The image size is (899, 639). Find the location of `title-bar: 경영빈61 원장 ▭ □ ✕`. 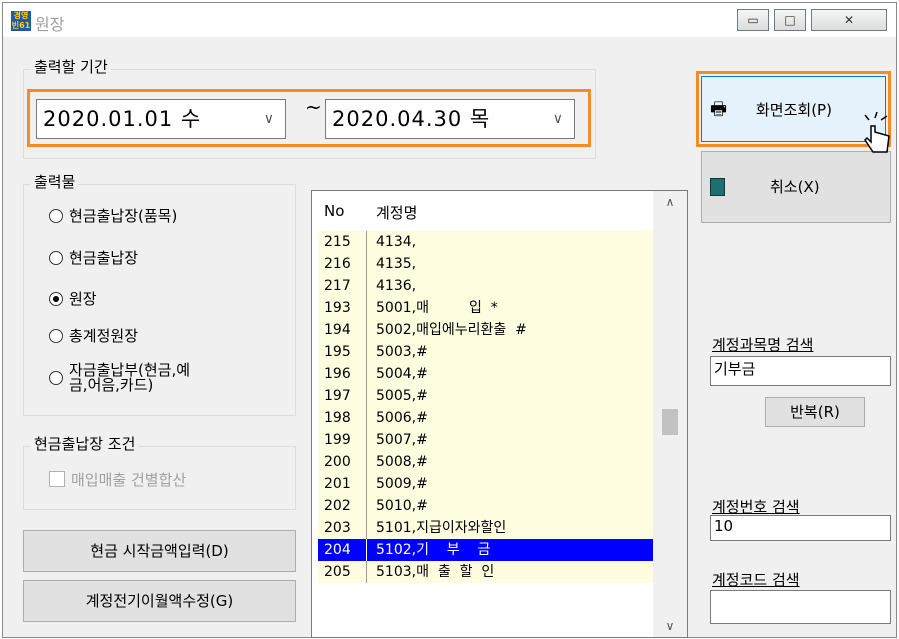

title-bar: 경영빈61 원장 ▭ □ ✕ is located at coordinates (449, 20).